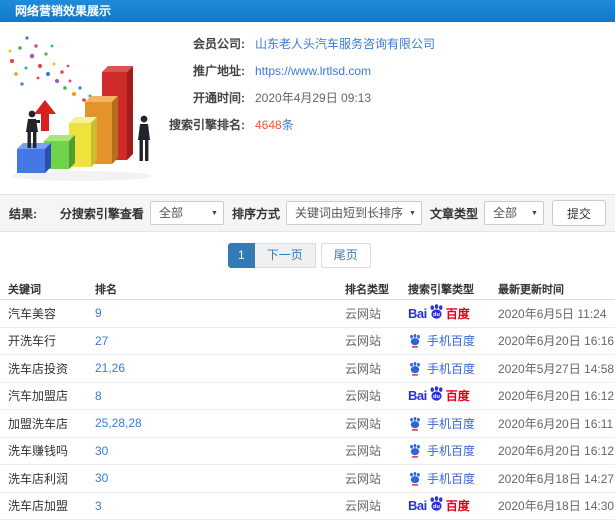 Image resolution: width=615 pixels, height=520 pixels. What do you see at coordinates (285, 255) in the screenshot?
I see `next-page-button: 下一页` at bounding box center [285, 255].